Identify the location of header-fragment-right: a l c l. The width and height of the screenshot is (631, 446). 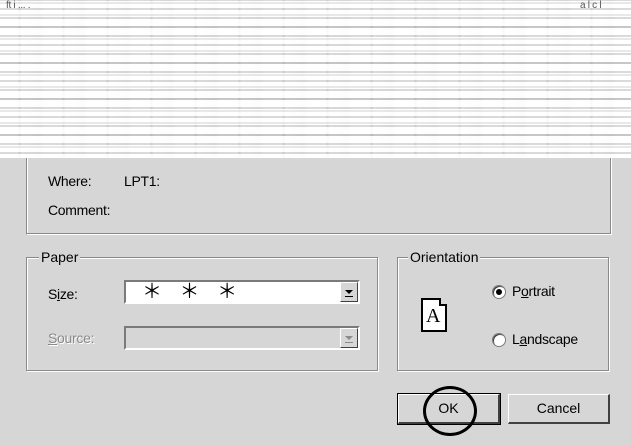
(591, 5).